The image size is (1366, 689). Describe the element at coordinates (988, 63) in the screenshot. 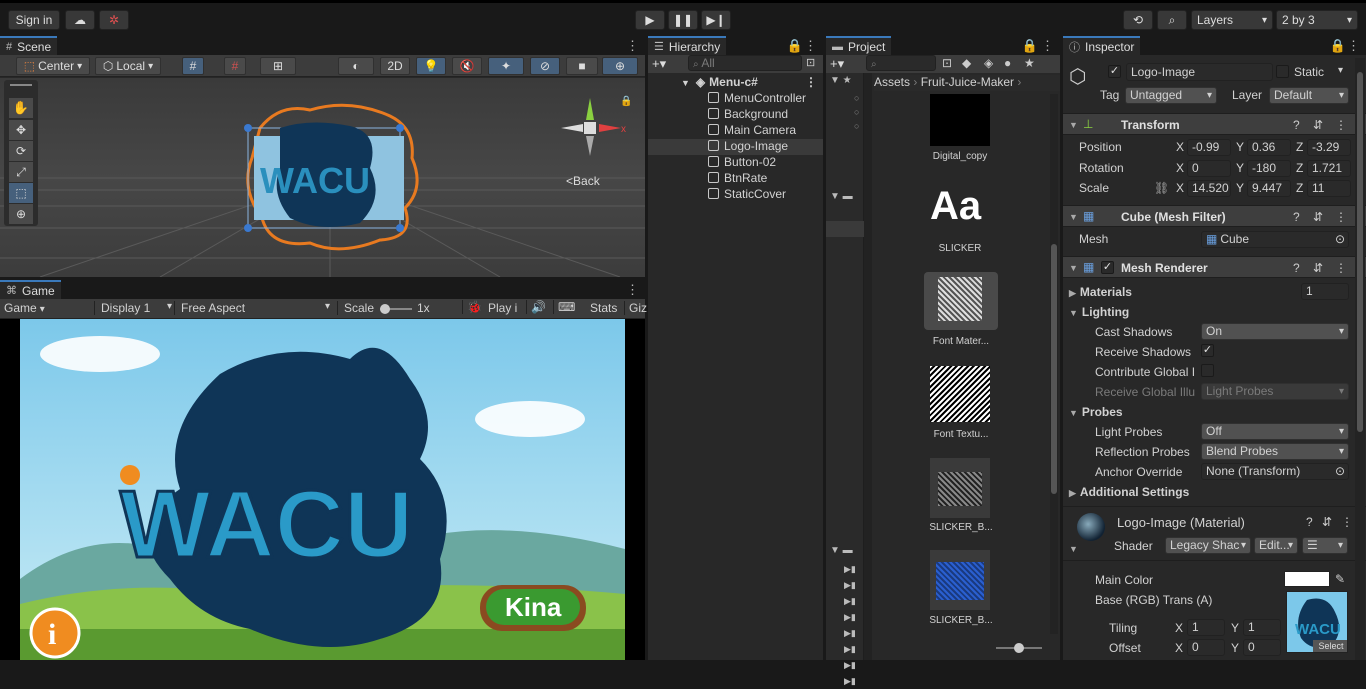

I see `tag-filter-icon: ◈` at that location.